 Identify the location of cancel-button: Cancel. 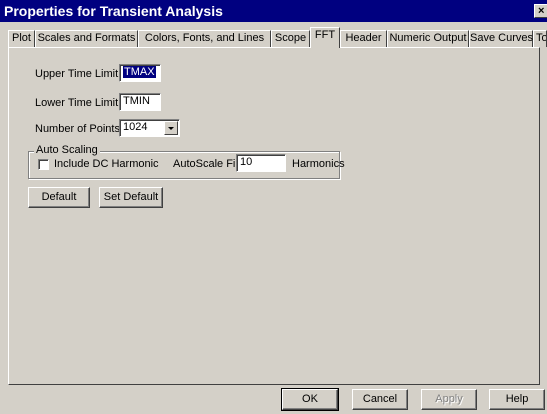
(380, 399).